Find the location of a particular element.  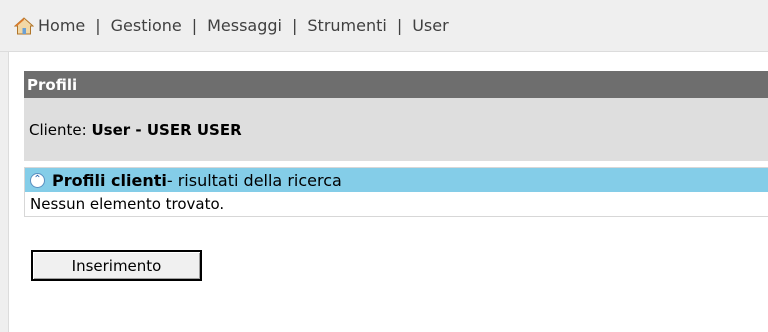

nav-home-link: Home is located at coordinates (61, 25).